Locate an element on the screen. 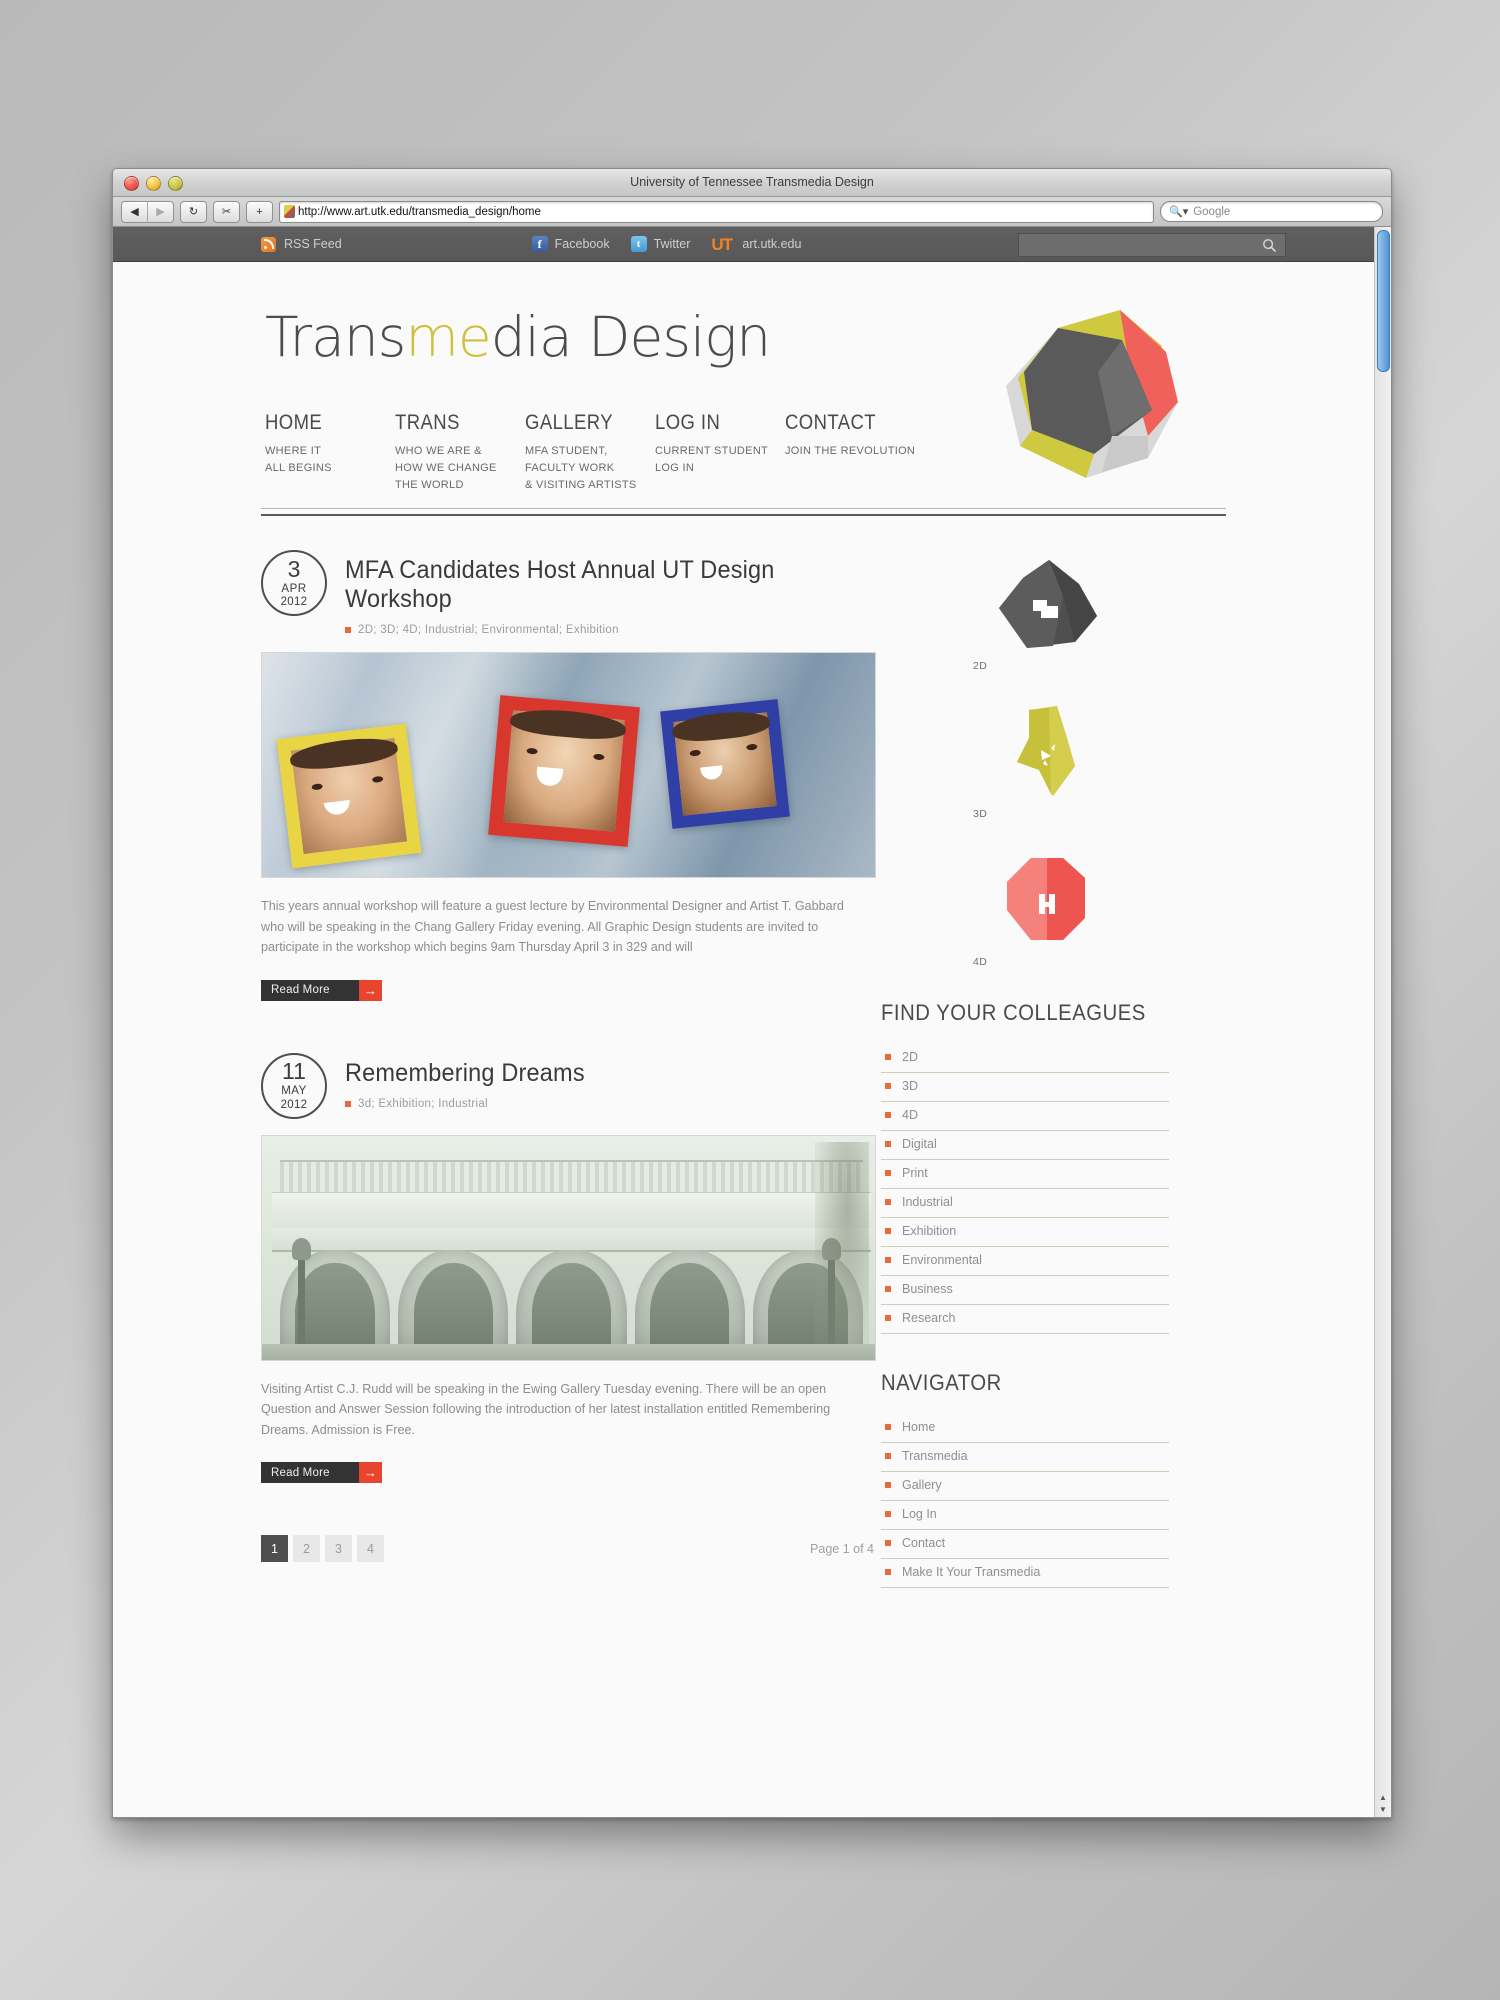  facebook-label: Facebook is located at coordinates (582, 244).